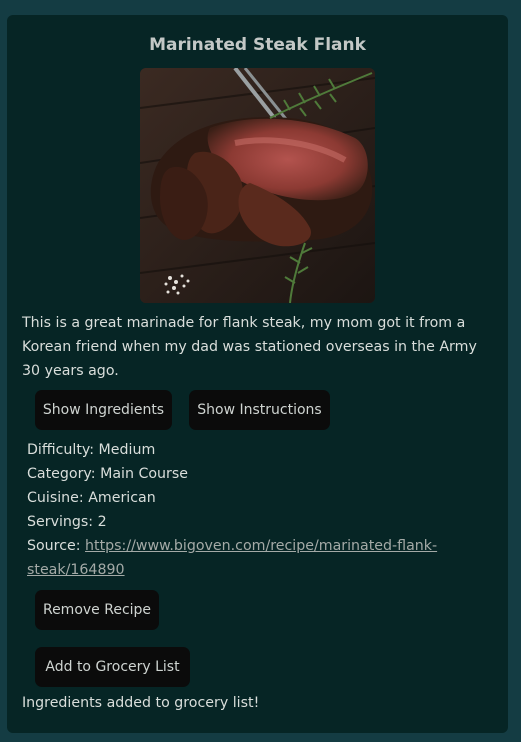 Image resolution: width=521 pixels, height=742 pixels. What do you see at coordinates (141, 703) in the screenshot?
I see `status-message: Ingredients added to grocery list!` at bounding box center [141, 703].